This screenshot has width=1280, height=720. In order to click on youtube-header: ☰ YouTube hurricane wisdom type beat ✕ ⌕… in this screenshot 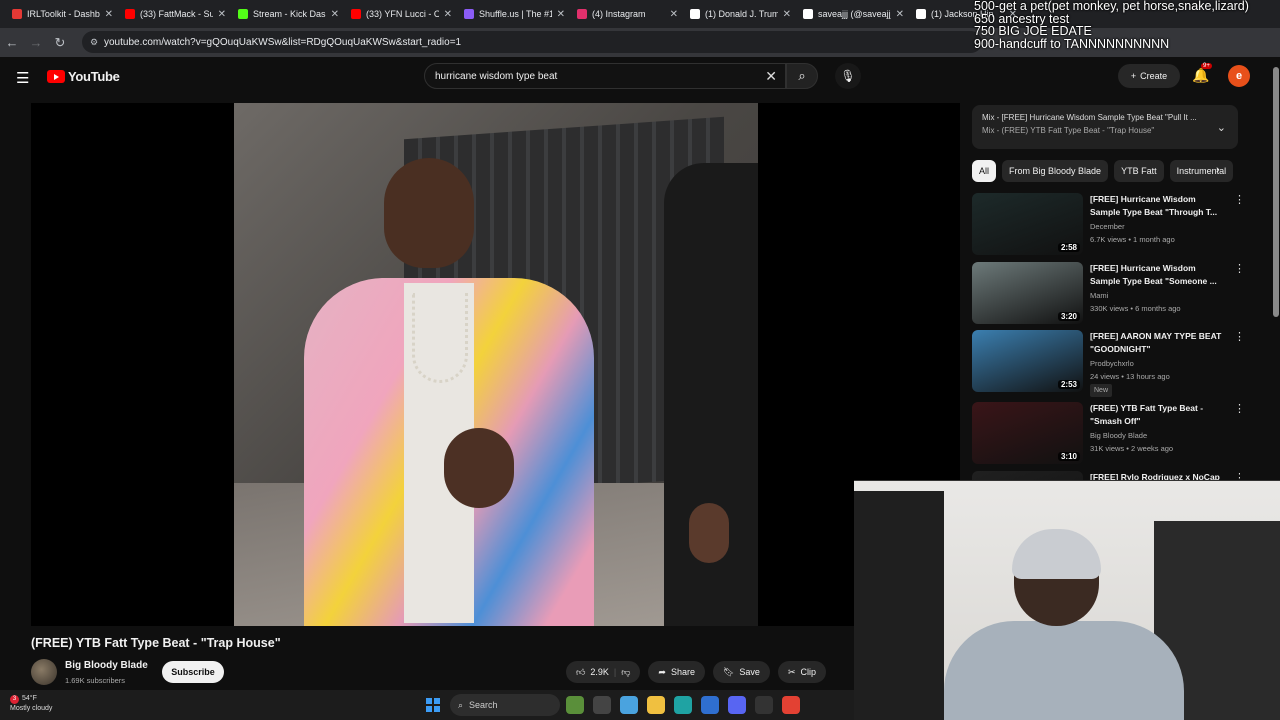, I will do `click(636, 77)`.